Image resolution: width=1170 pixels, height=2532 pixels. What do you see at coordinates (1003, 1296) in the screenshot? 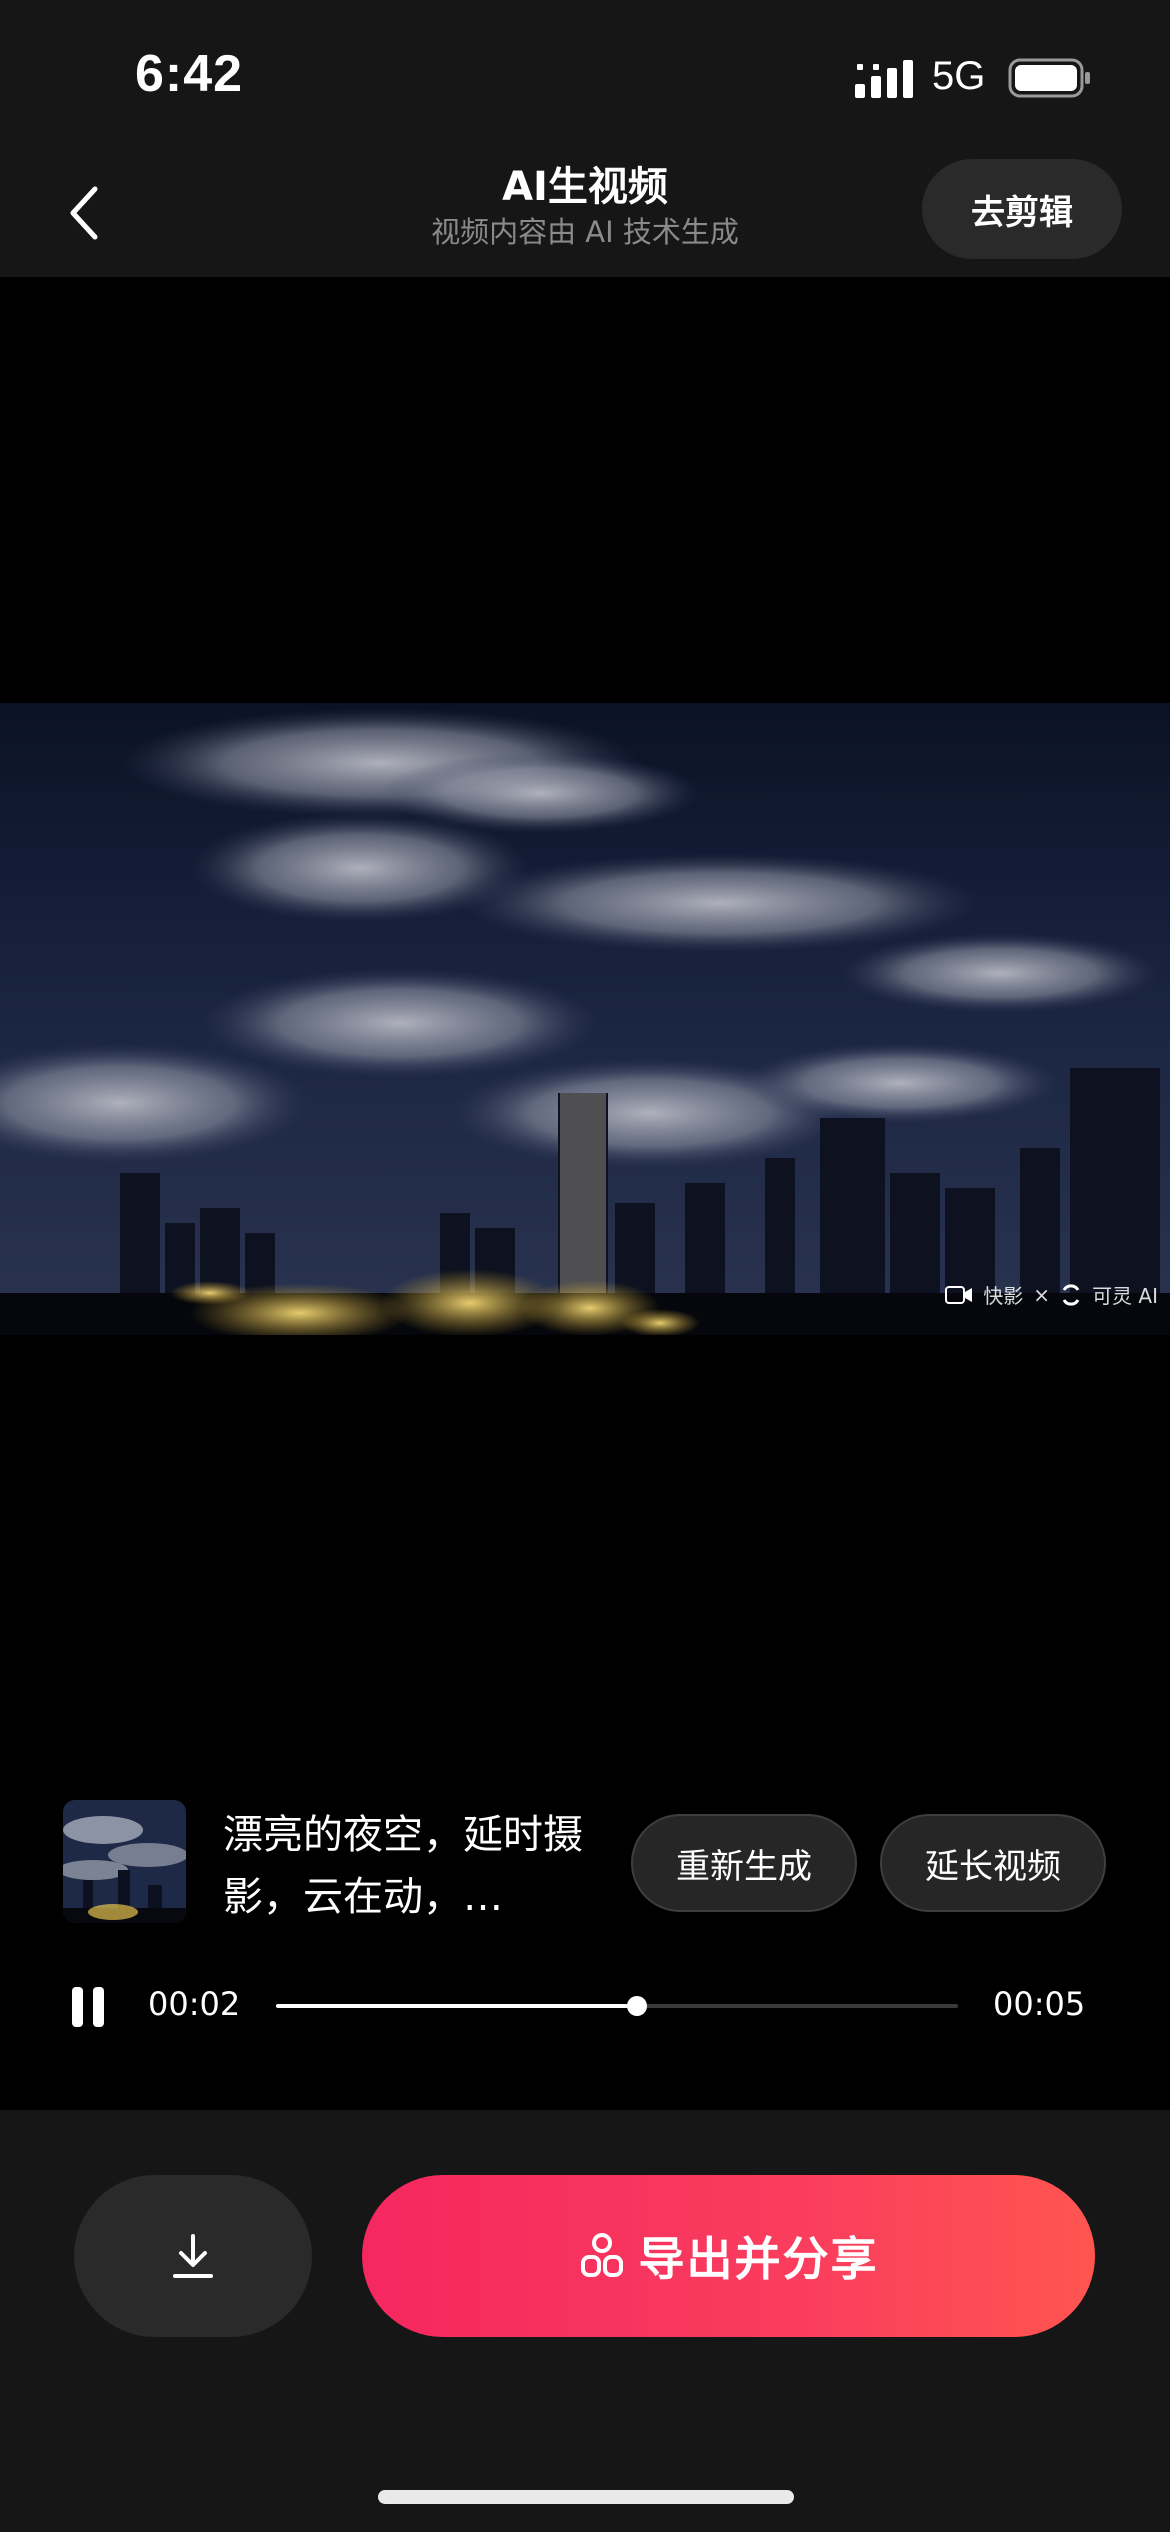
I see `watermark-app-label: 快影` at bounding box center [1003, 1296].